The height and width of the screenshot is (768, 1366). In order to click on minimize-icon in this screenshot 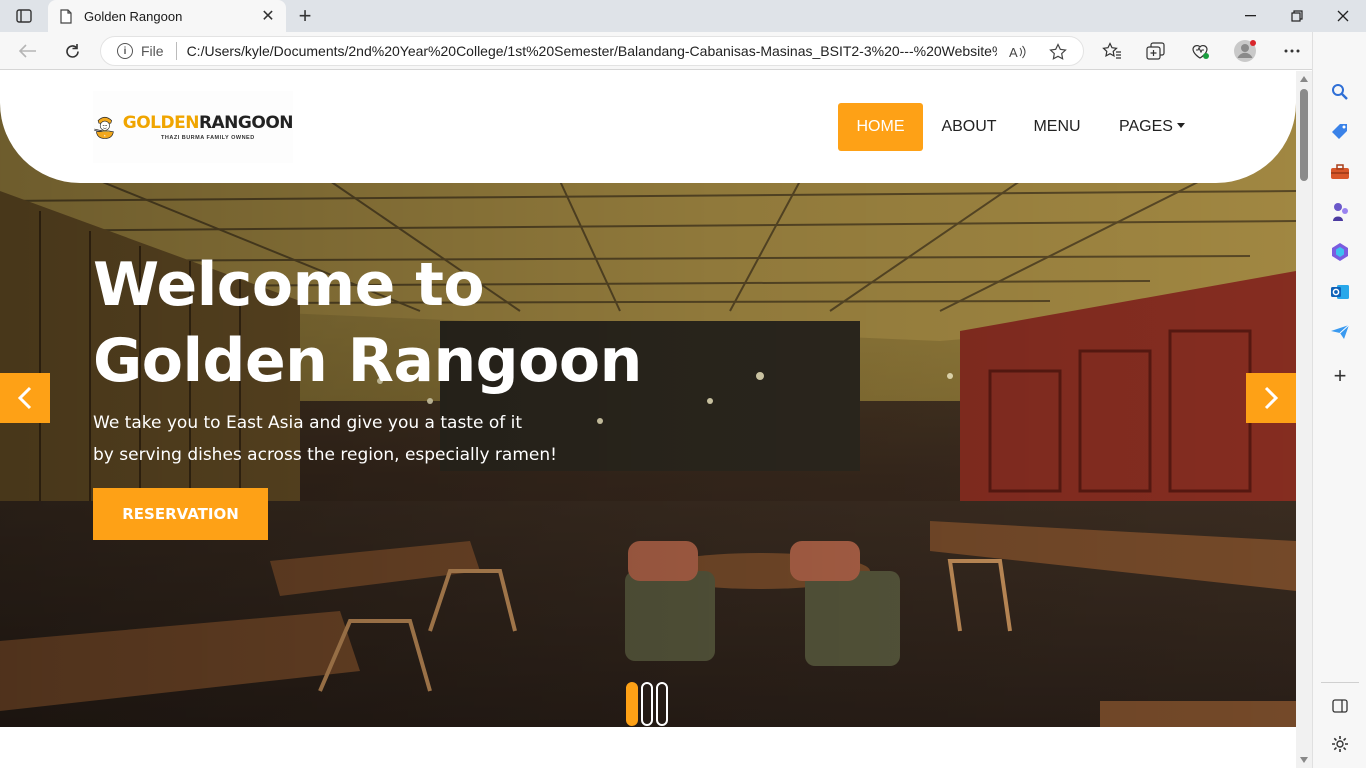, I will do `click(1251, 16)`.